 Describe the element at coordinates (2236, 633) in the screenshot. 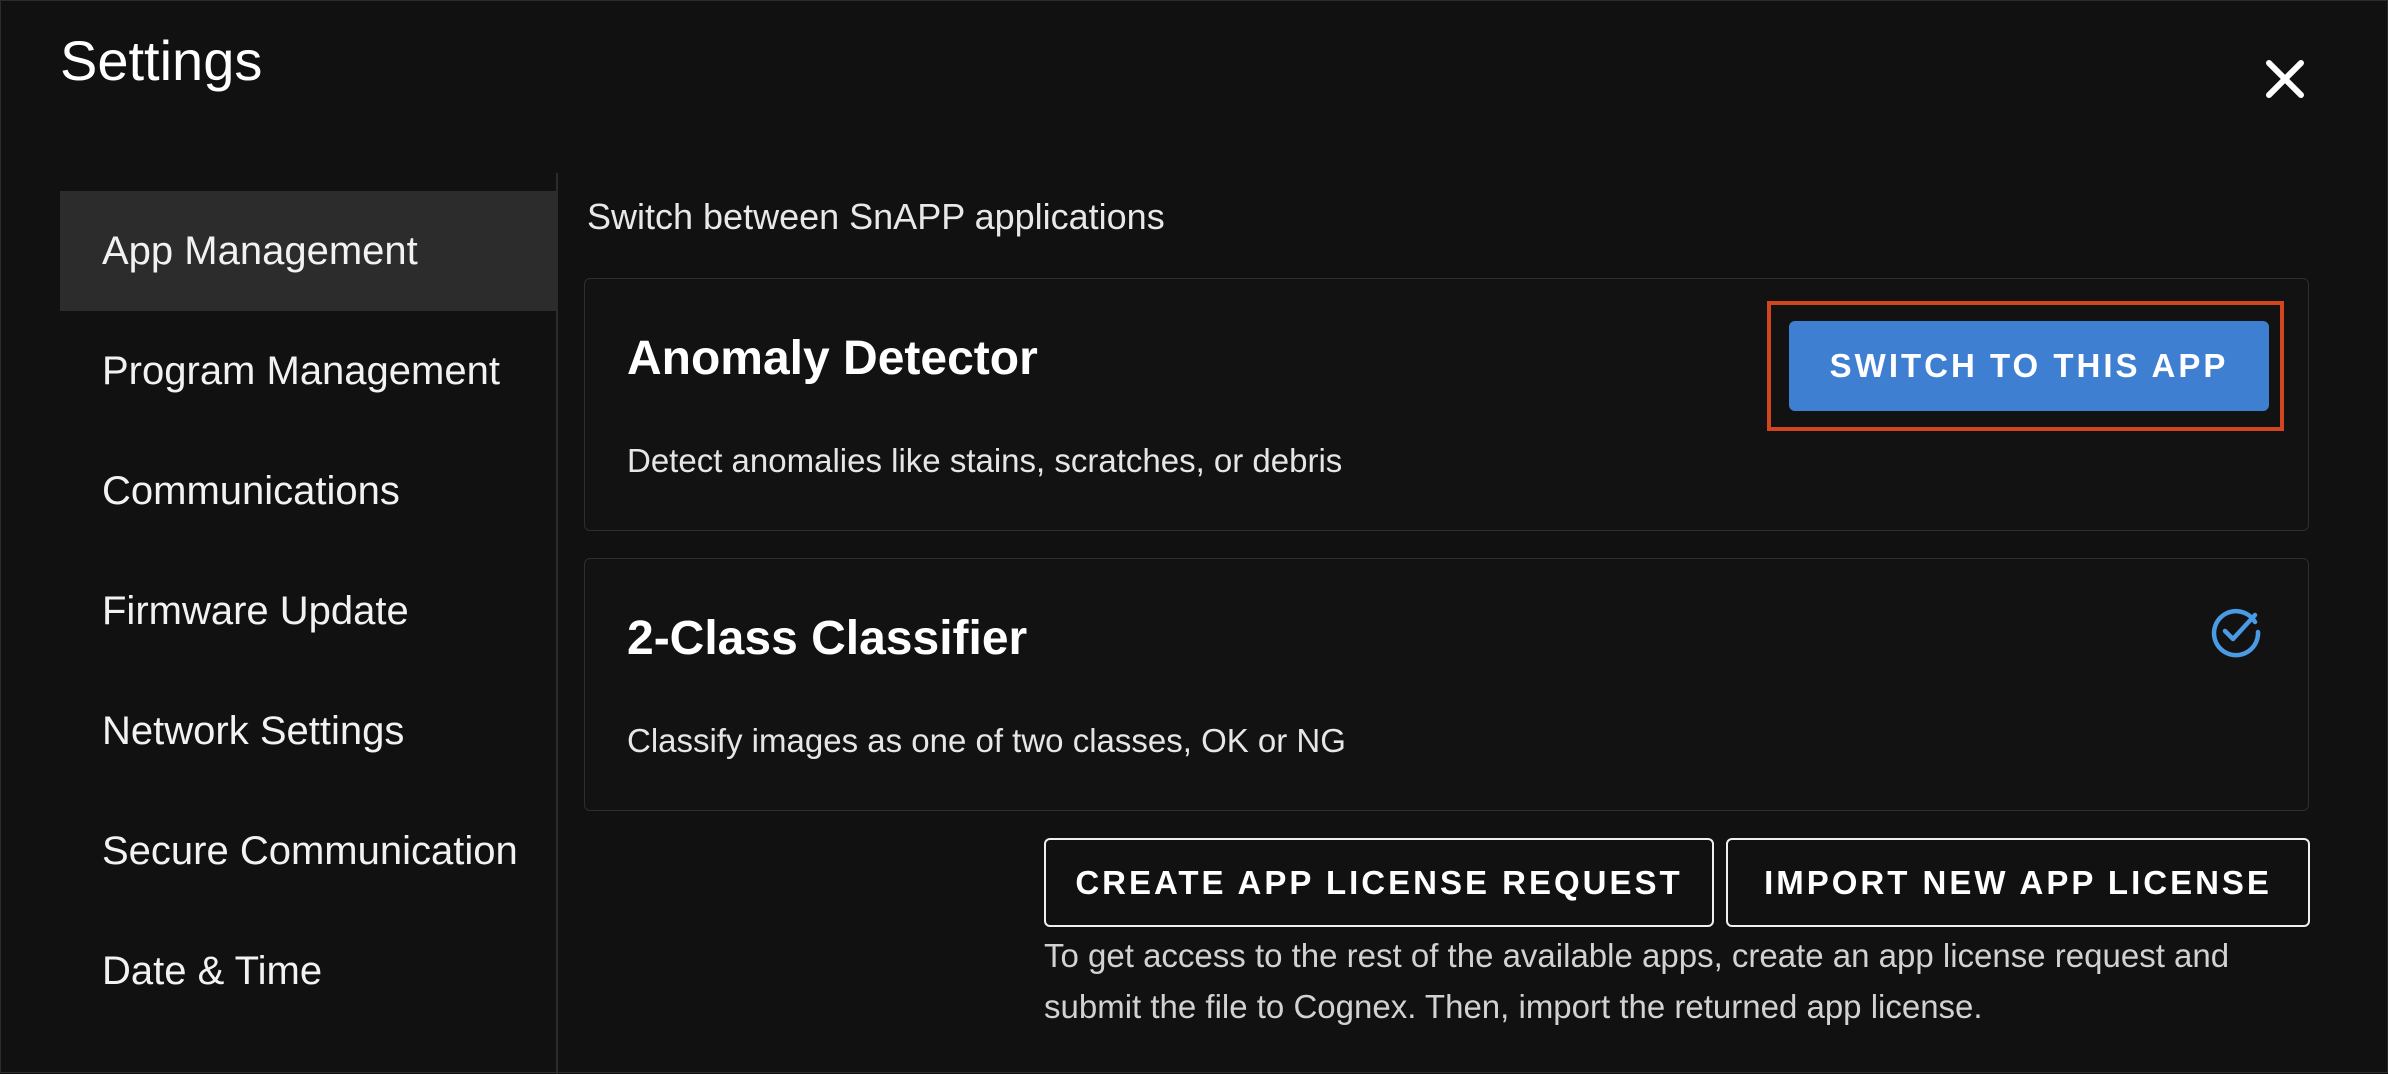

I see `check-circle-icon` at that location.